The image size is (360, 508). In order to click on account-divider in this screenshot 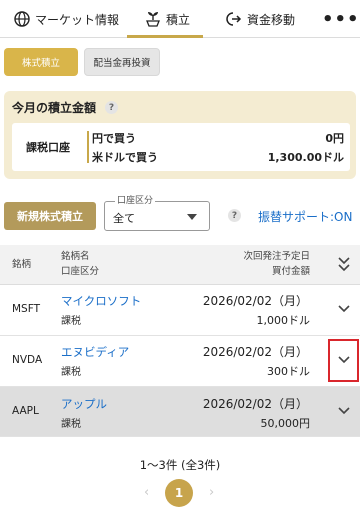, I will do `click(88, 147)`.